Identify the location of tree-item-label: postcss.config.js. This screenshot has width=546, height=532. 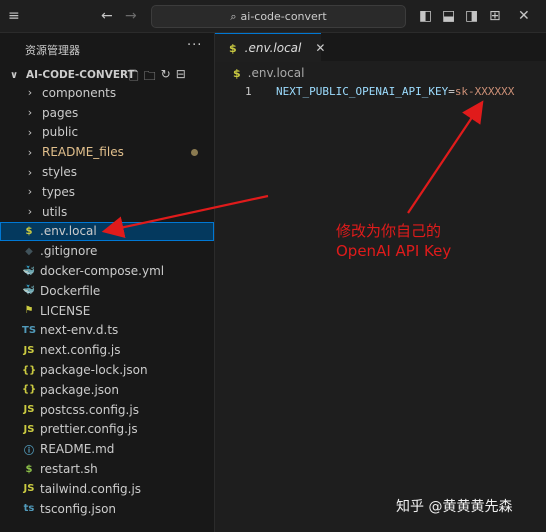
(89, 409).